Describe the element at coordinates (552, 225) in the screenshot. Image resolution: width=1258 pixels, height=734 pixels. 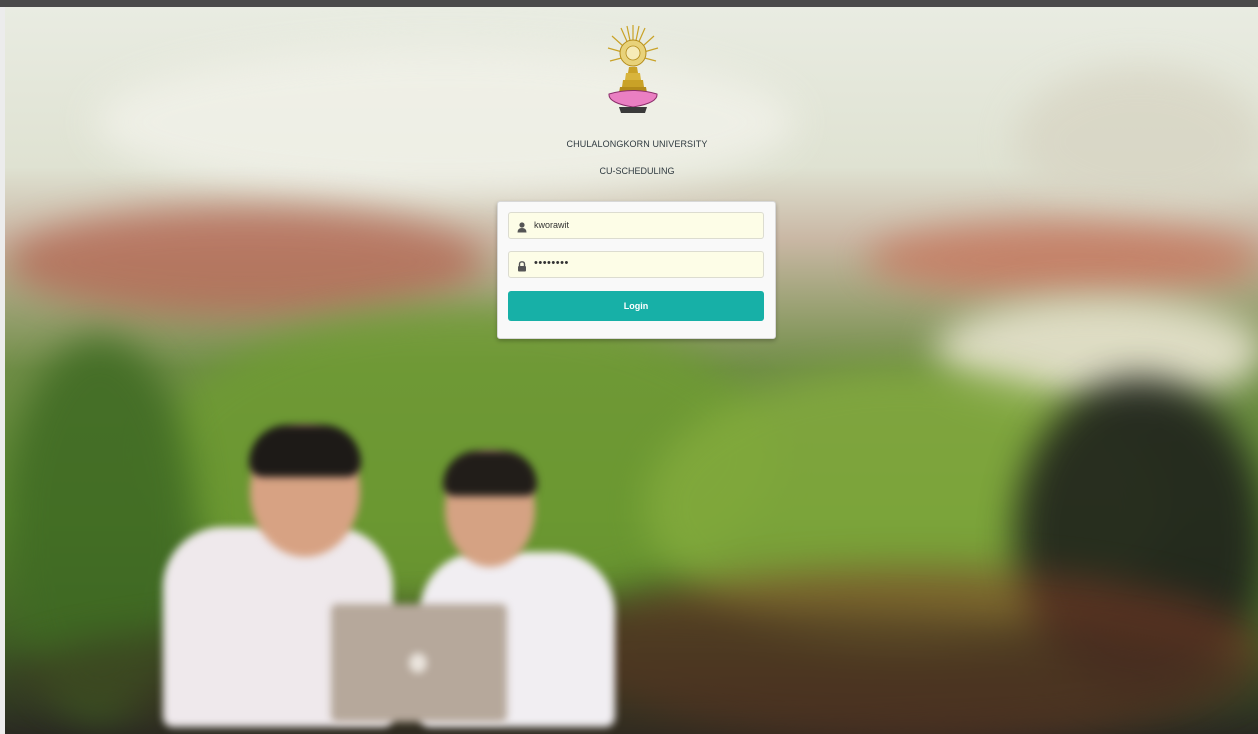
I see `username-value: kworawit` at that location.